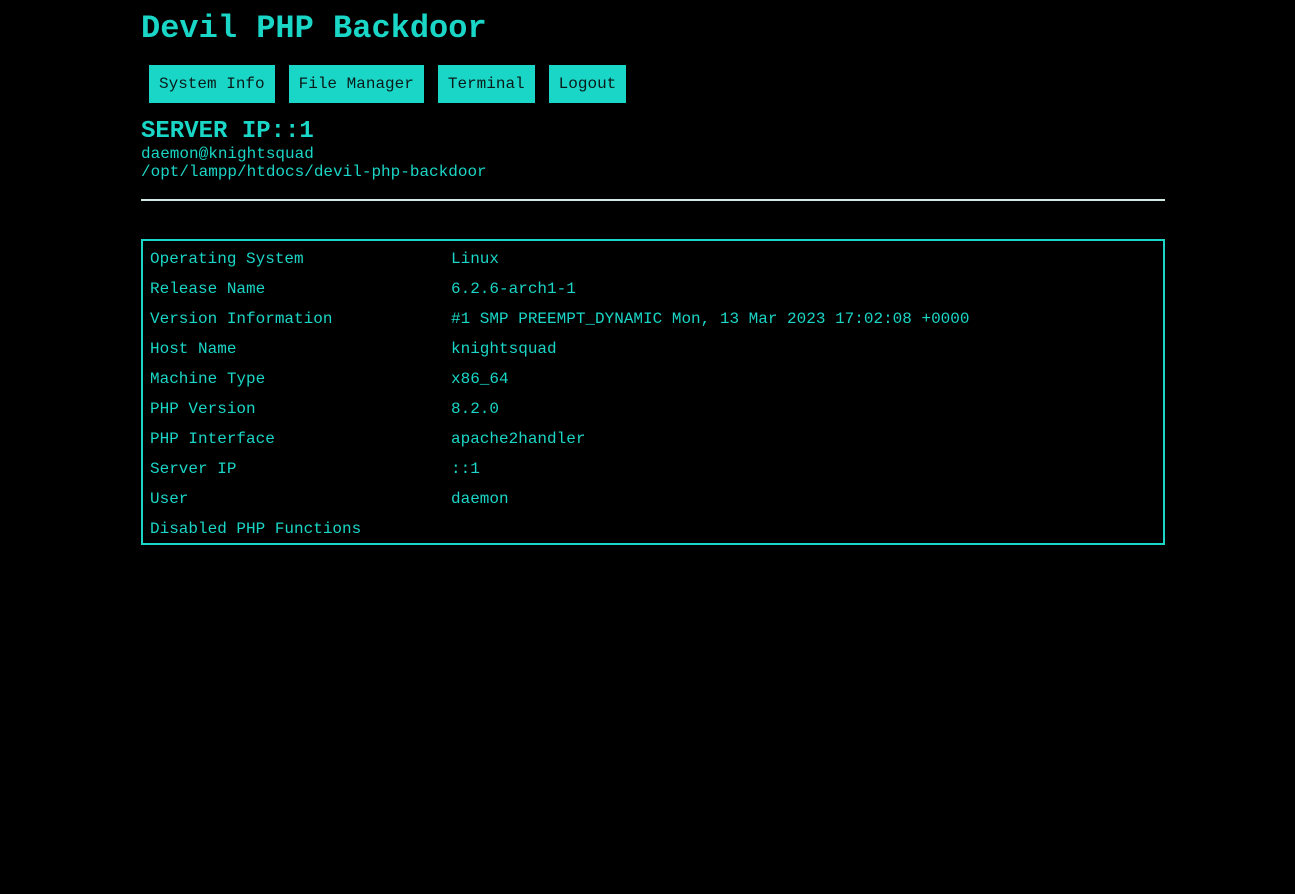 This screenshot has width=1295, height=894. What do you see at coordinates (203, 409) in the screenshot?
I see `row-label: PHP Version` at bounding box center [203, 409].